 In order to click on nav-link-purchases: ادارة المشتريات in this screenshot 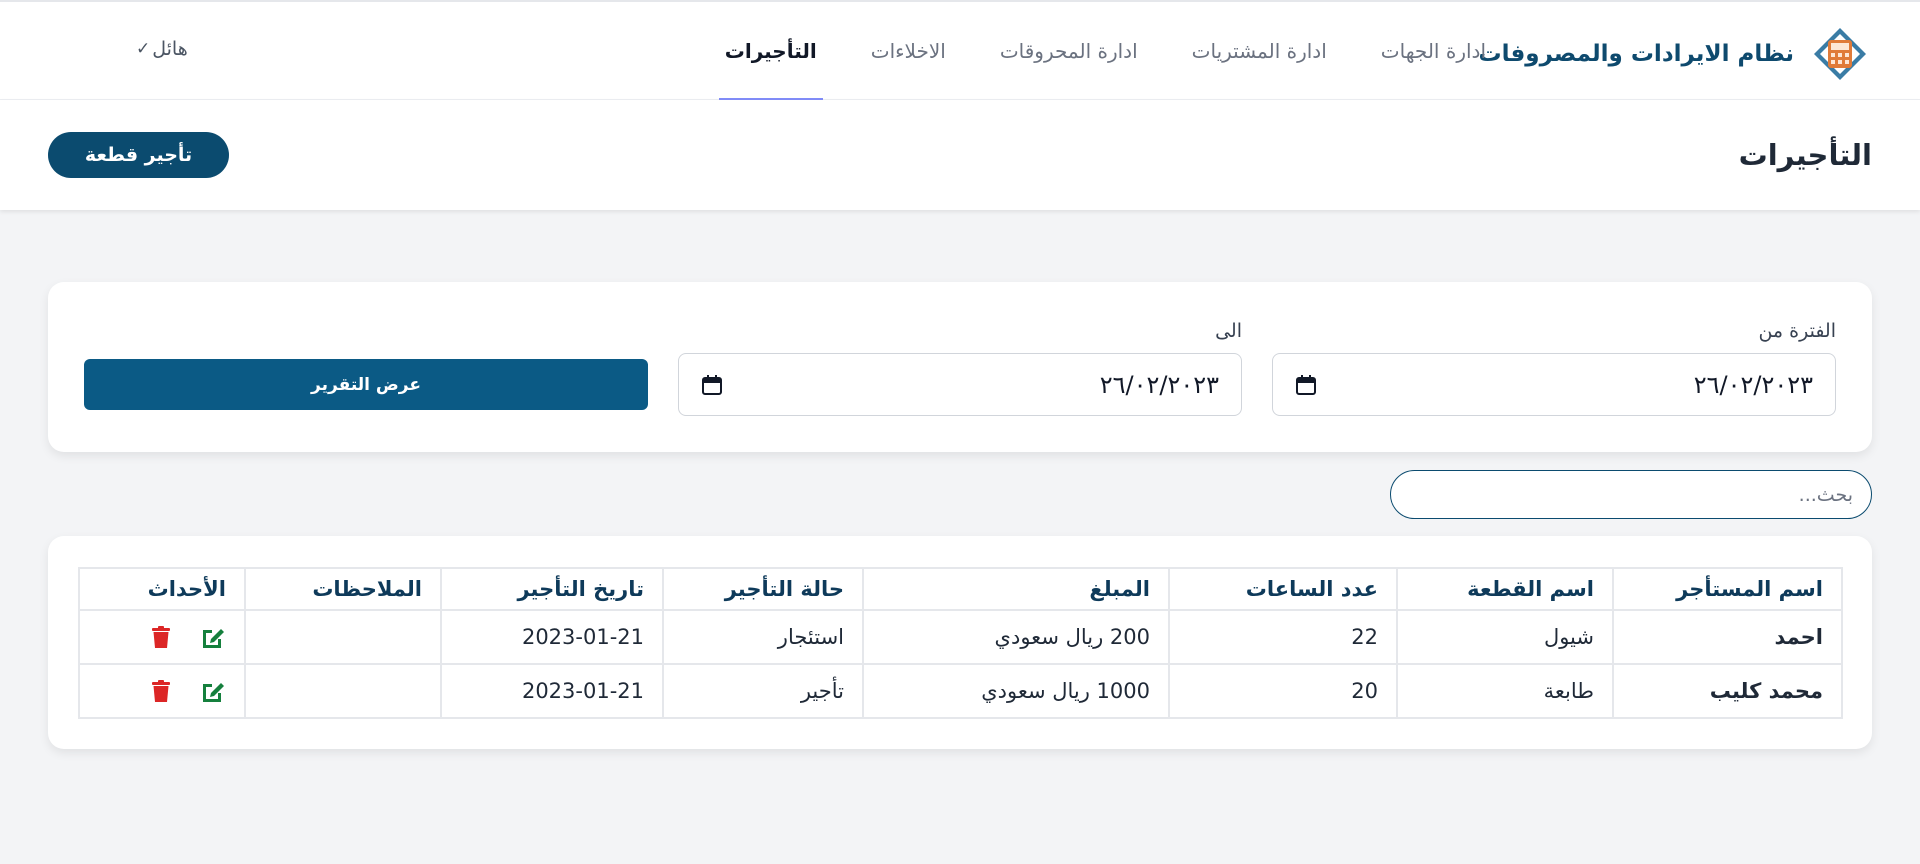, I will do `click(1259, 51)`.